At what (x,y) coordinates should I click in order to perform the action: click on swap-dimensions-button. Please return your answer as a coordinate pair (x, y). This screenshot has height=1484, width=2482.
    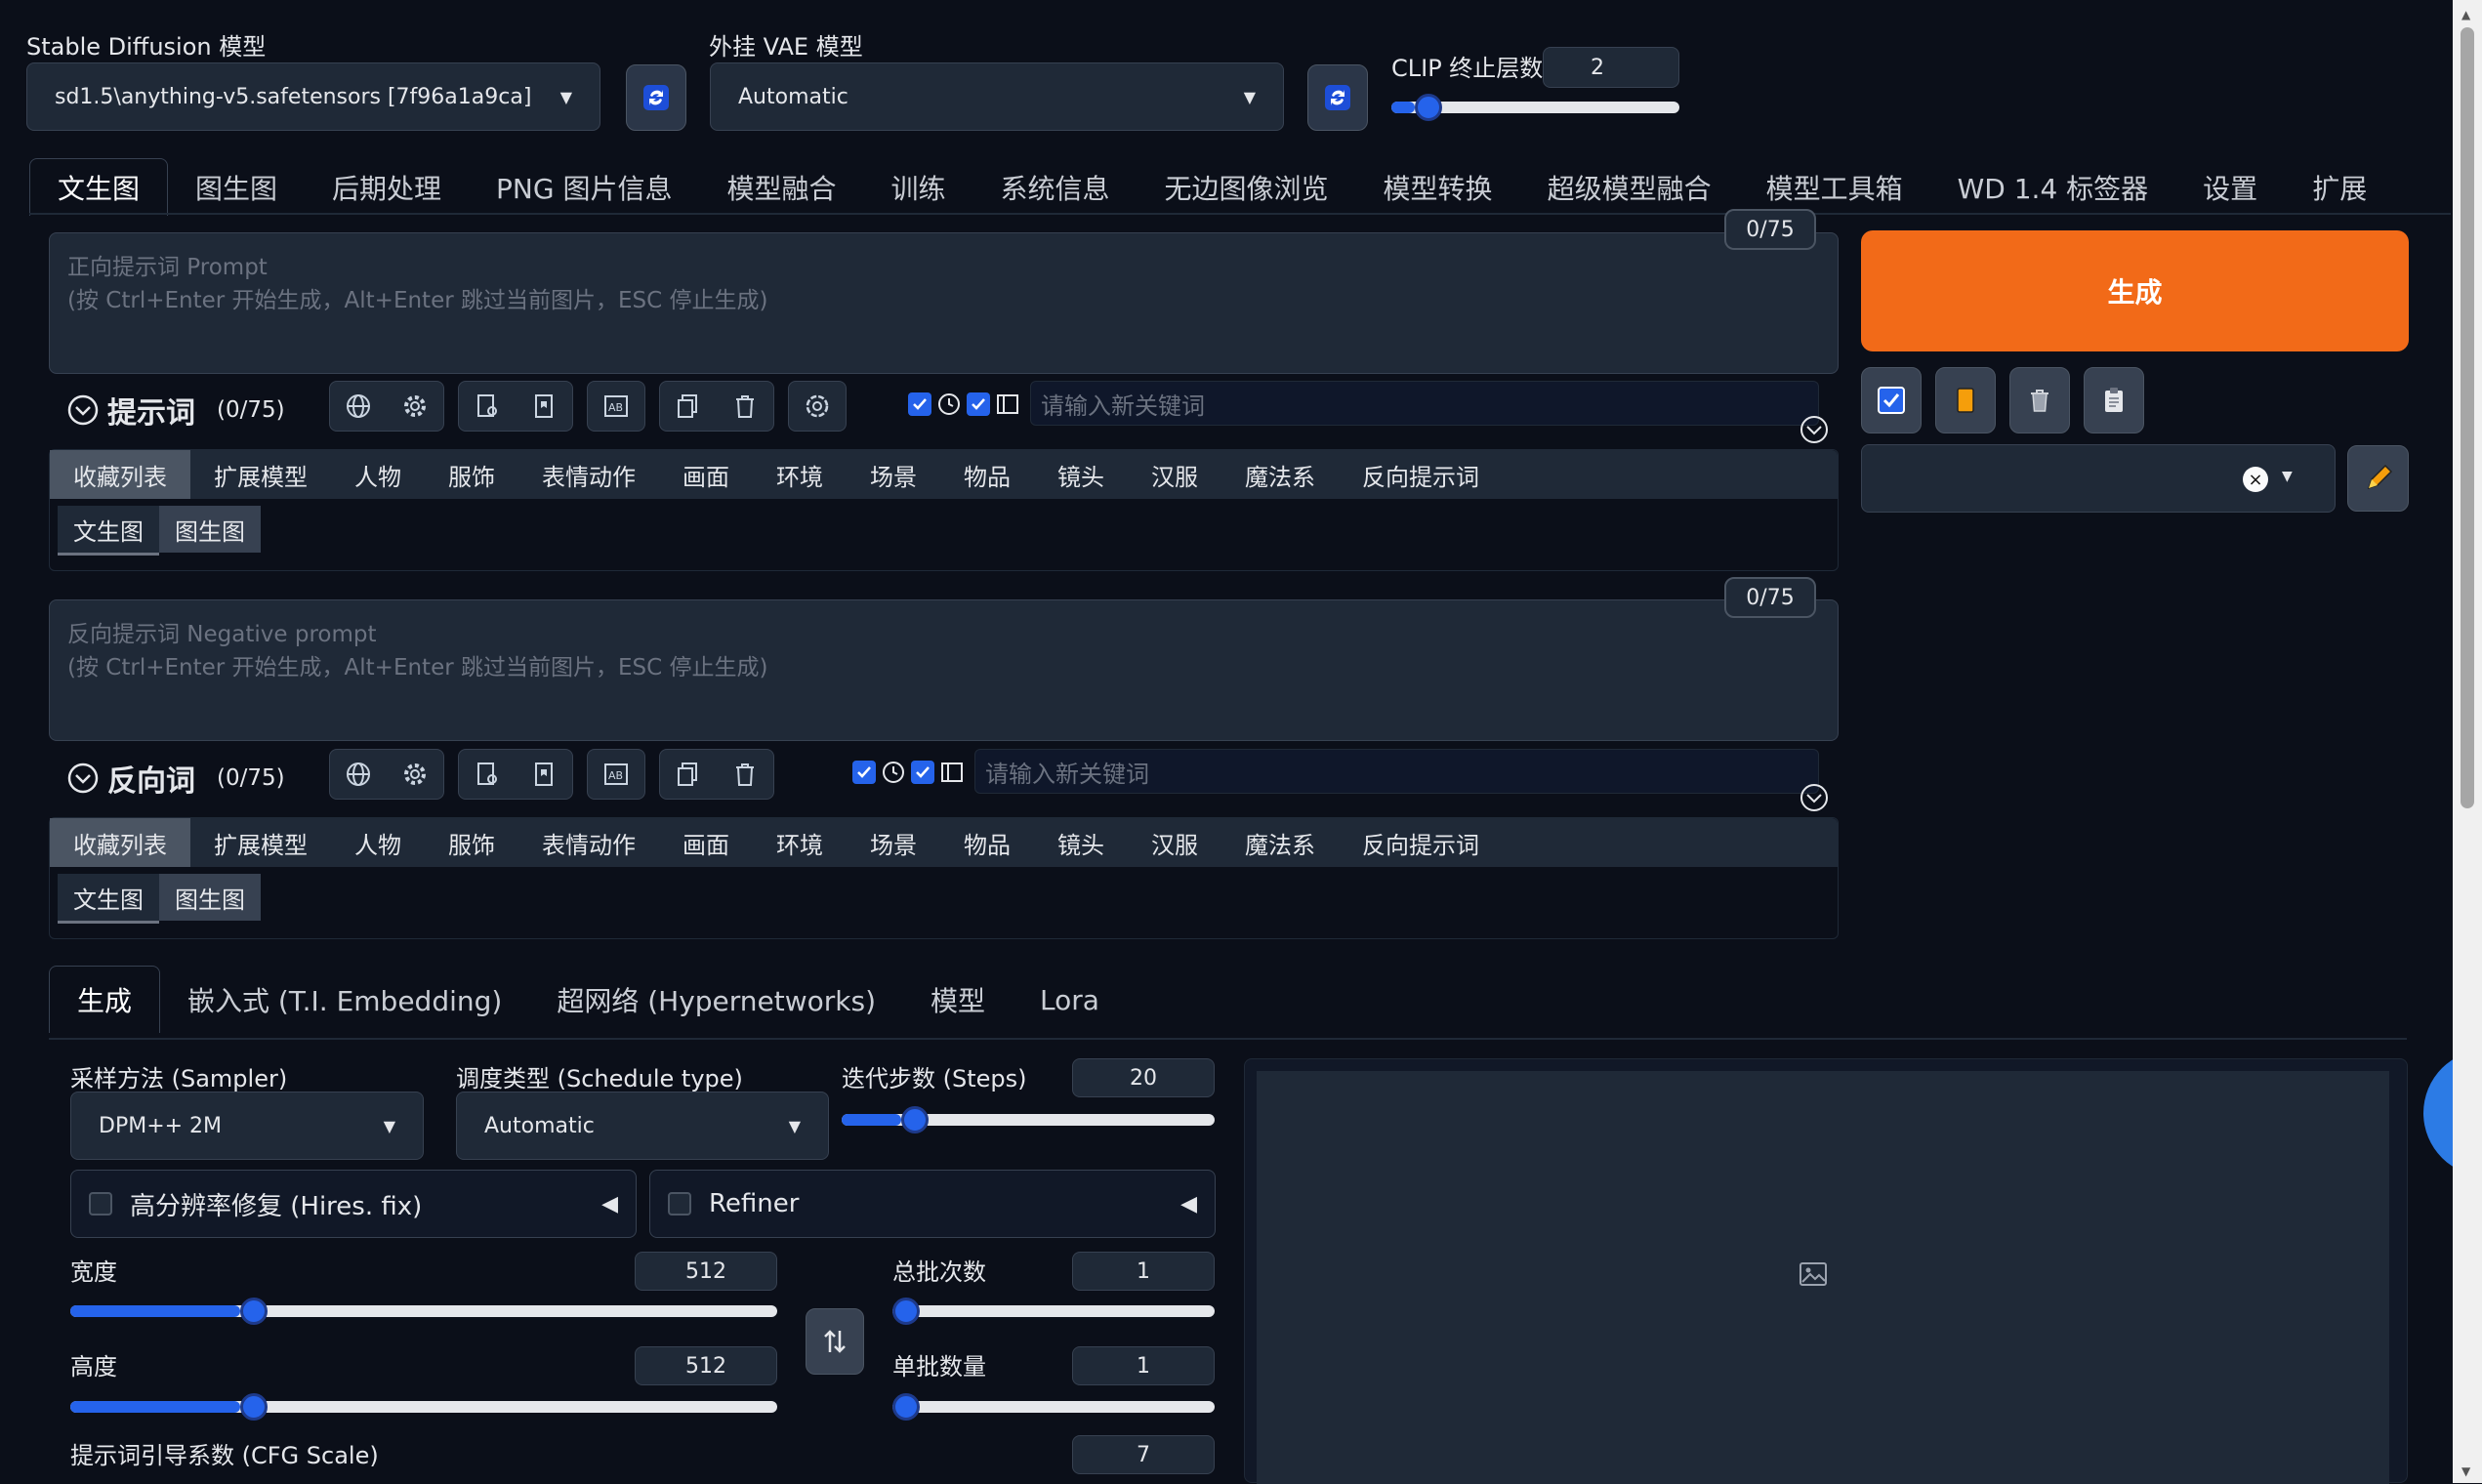
    Looking at the image, I should click on (835, 1342).